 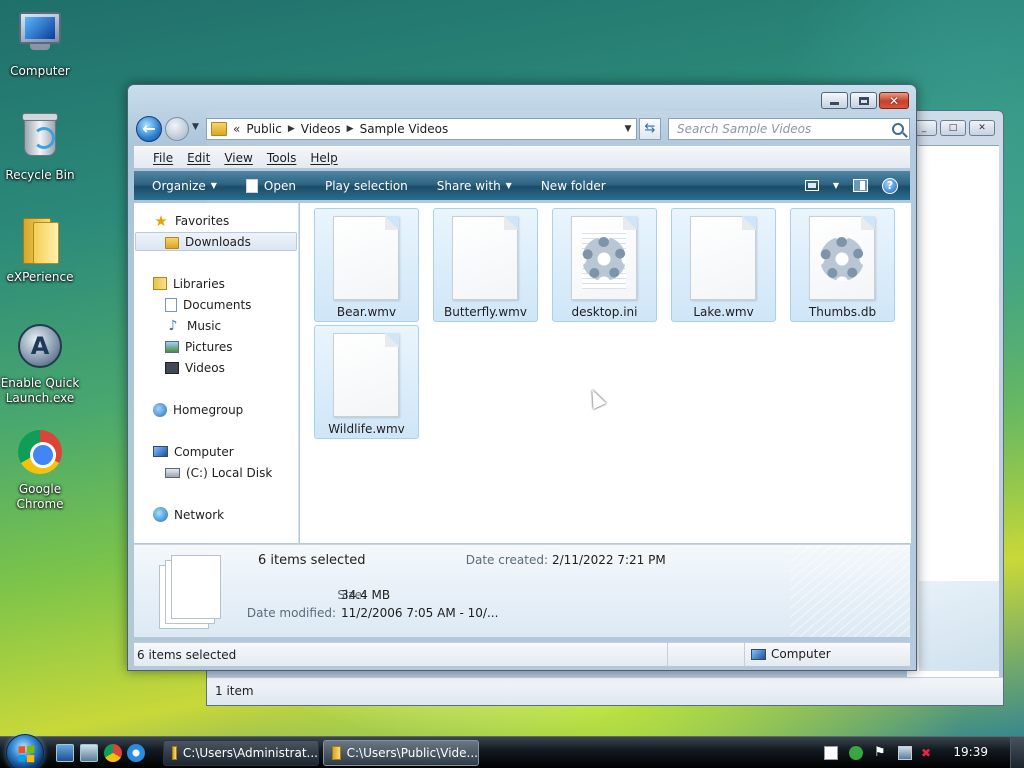 What do you see at coordinates (216, 241) in the screenshot?
I see `nav-downloads: Downloads` at bounding box center [216, 241].